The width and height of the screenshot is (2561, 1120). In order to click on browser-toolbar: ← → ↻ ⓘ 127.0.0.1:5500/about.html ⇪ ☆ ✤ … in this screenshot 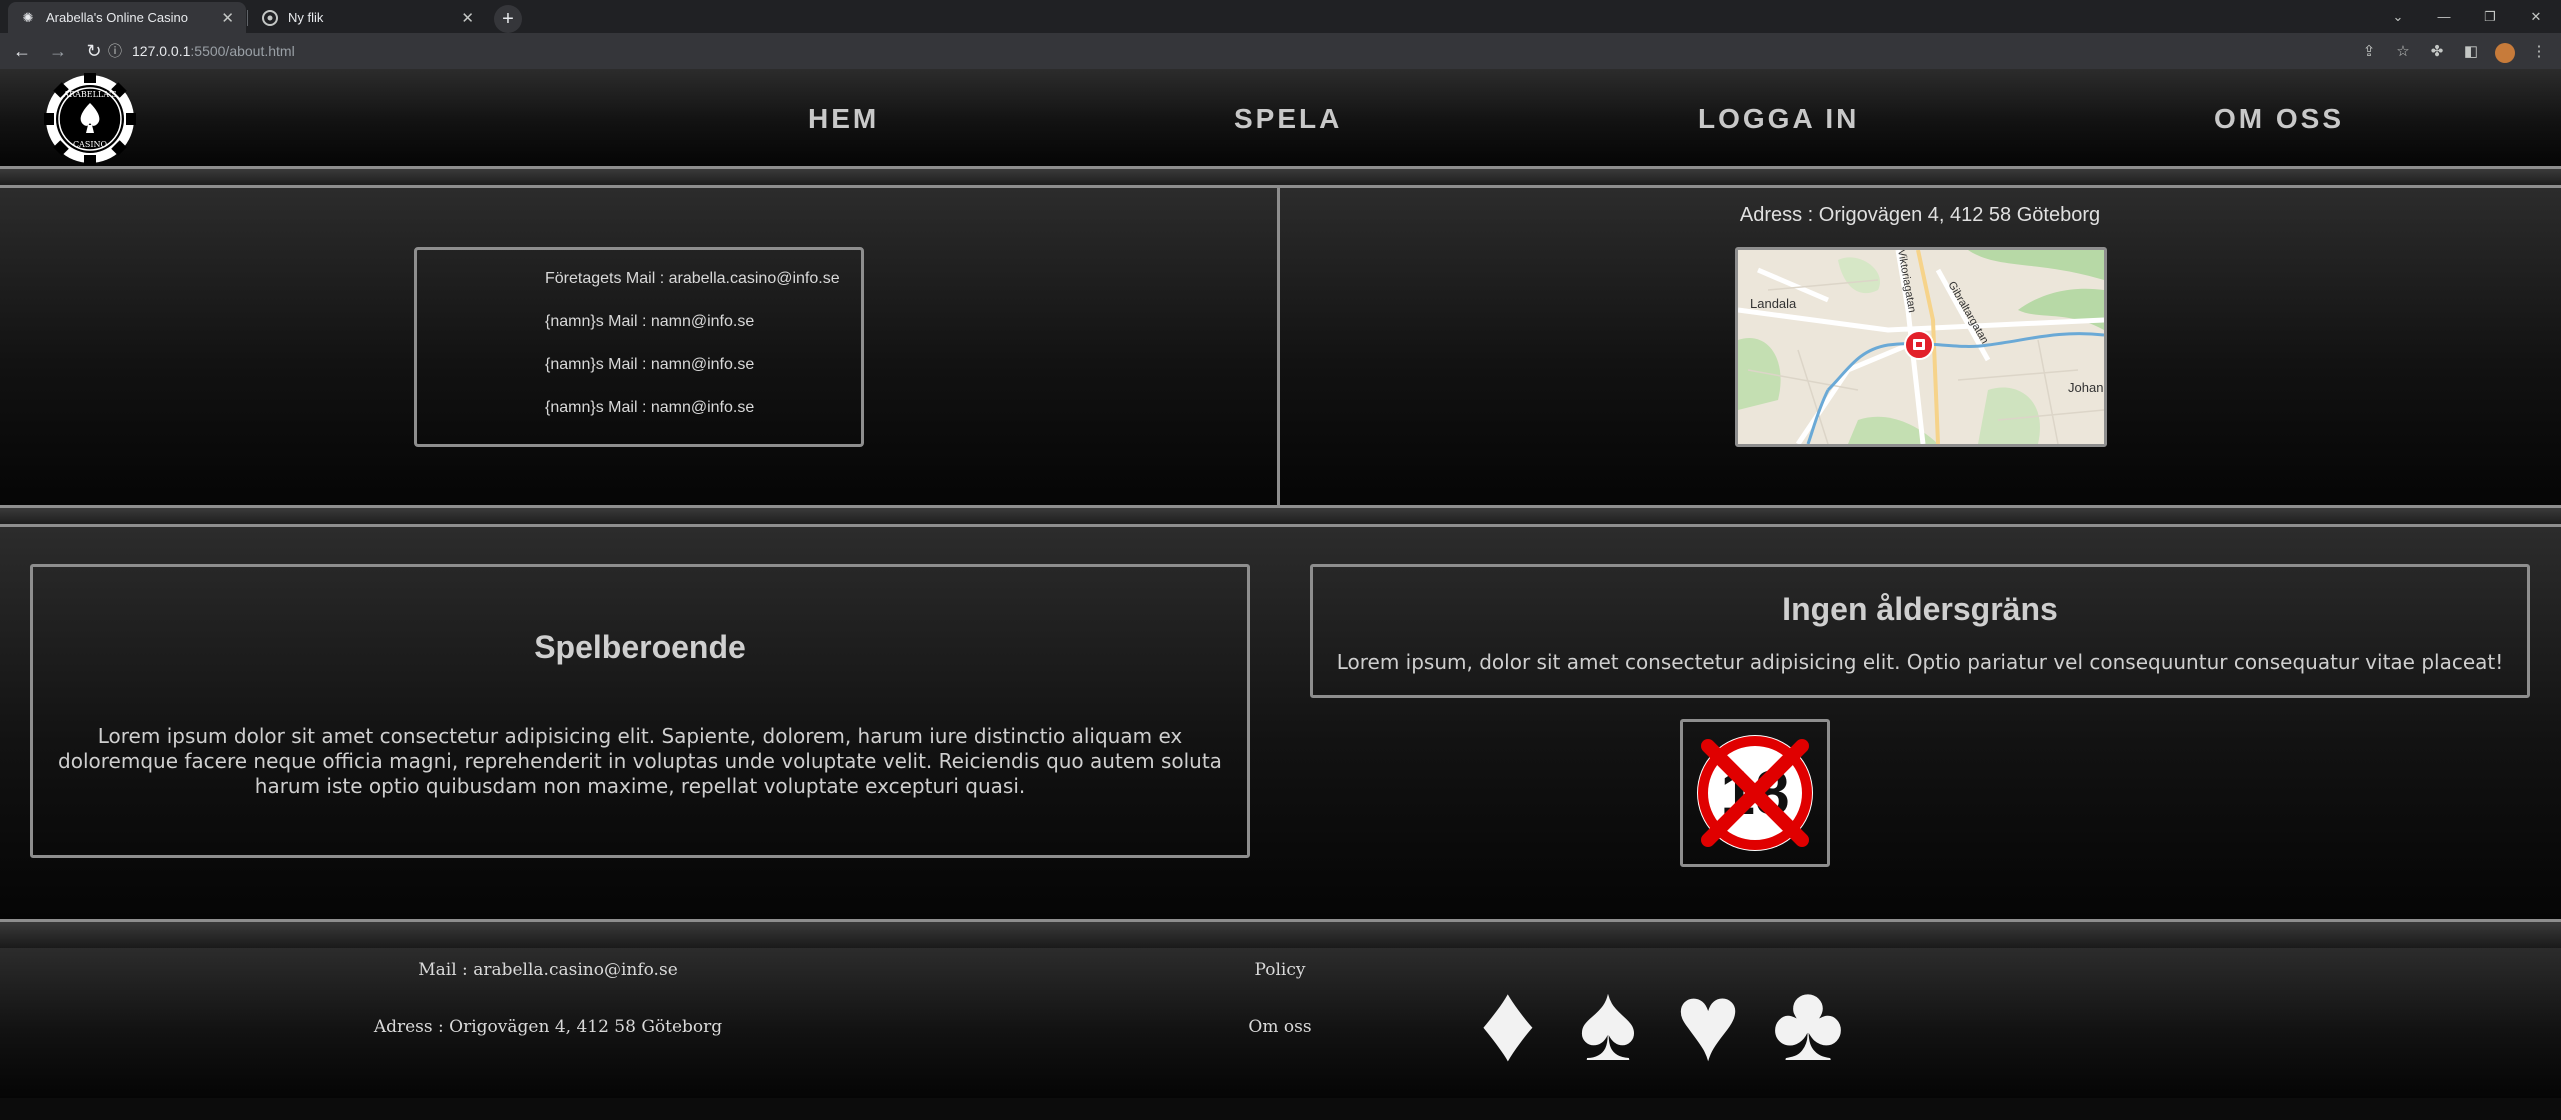, I will do `click(1280, 51)`.